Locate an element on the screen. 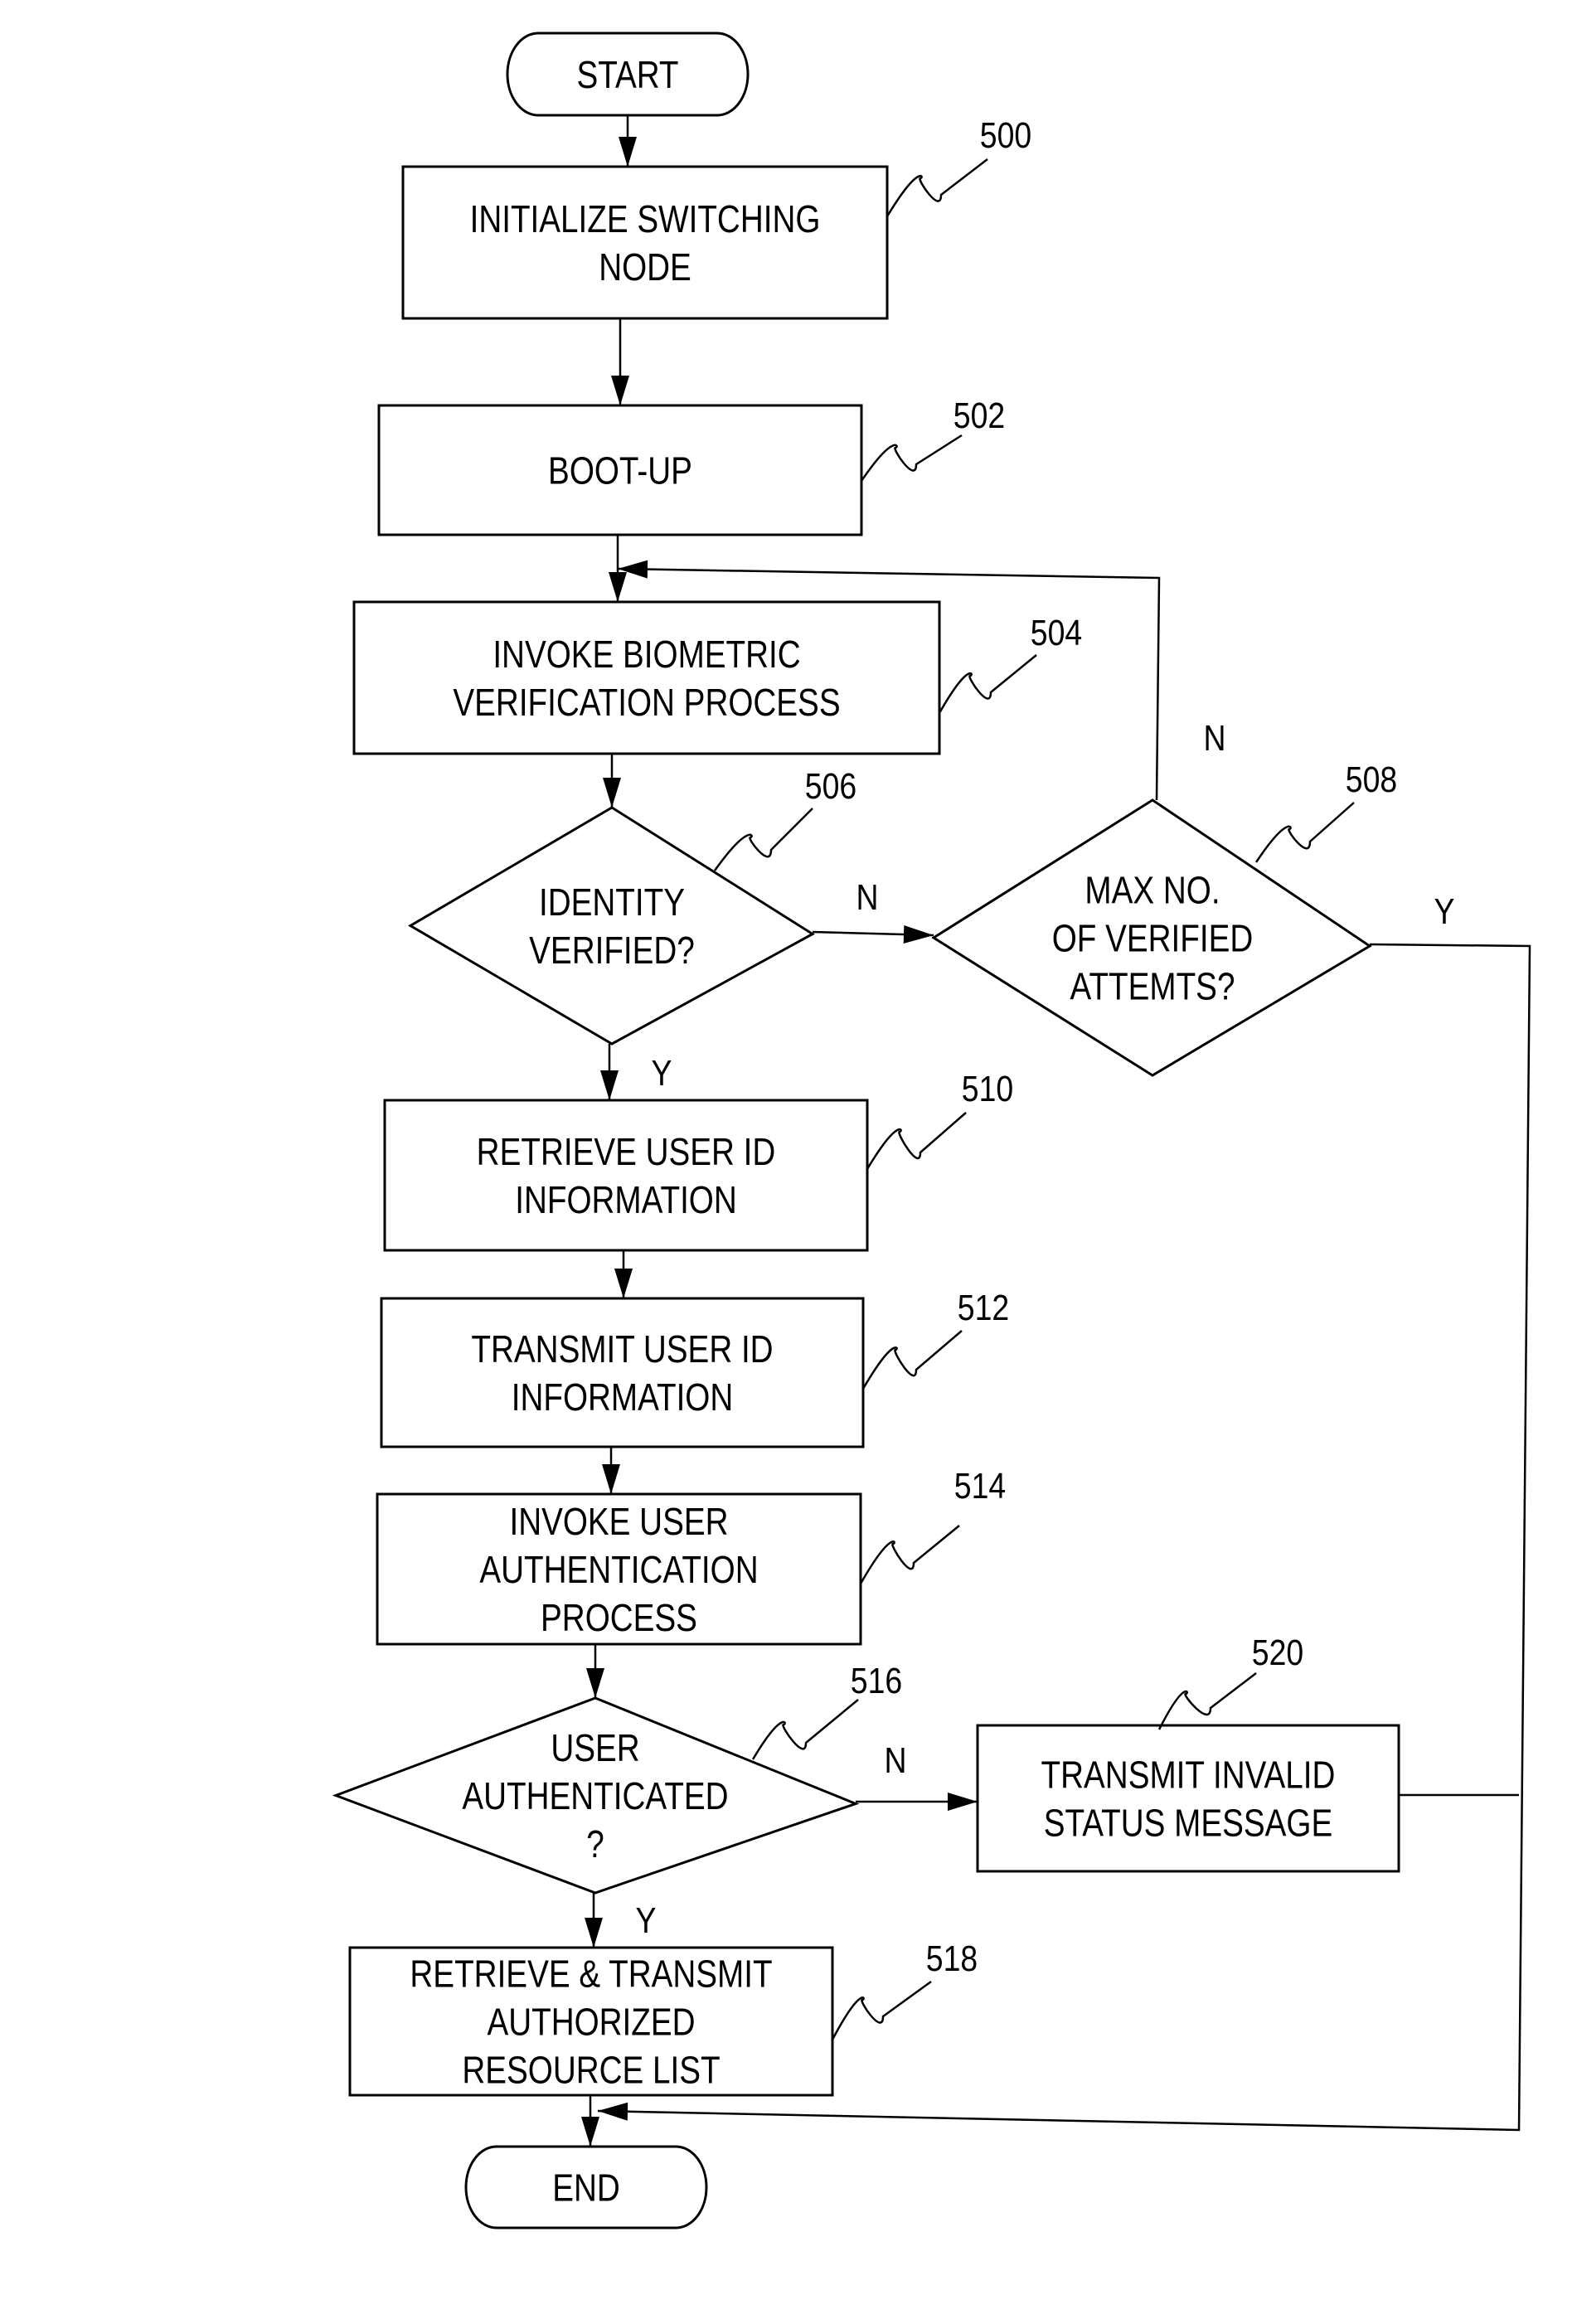 This screenshot has height=2324, width=1577. step-500: INITIALIZE SWITCHING NODE is located at coordinates (645, 242).